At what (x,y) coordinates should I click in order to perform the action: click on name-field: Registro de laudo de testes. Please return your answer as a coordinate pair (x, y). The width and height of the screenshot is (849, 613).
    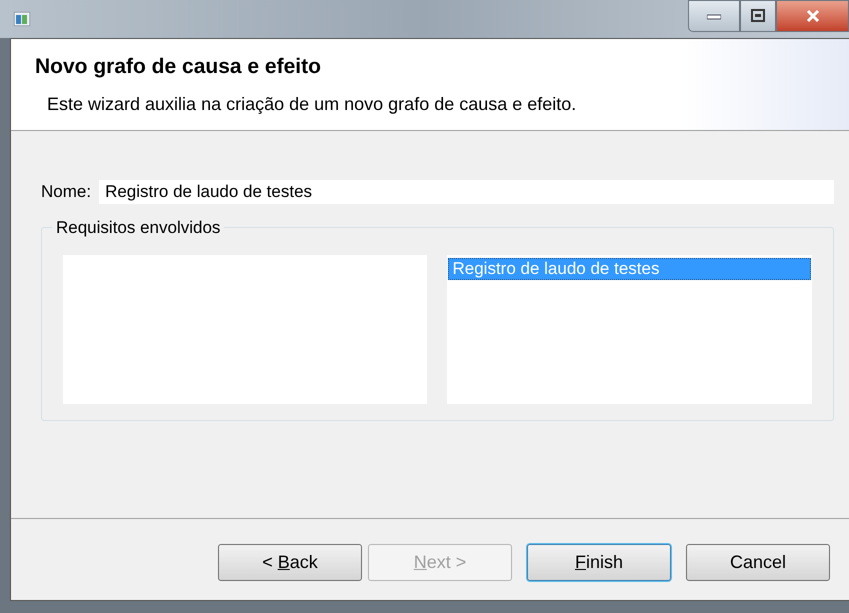
    Looking at the image, I should click on (466, 192).